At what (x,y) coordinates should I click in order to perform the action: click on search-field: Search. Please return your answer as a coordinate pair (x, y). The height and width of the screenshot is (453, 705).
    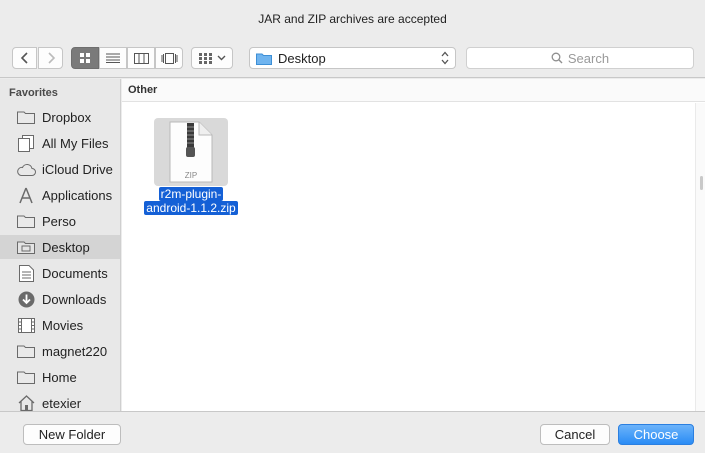
    Looking at the image, I should click on (580, 58).